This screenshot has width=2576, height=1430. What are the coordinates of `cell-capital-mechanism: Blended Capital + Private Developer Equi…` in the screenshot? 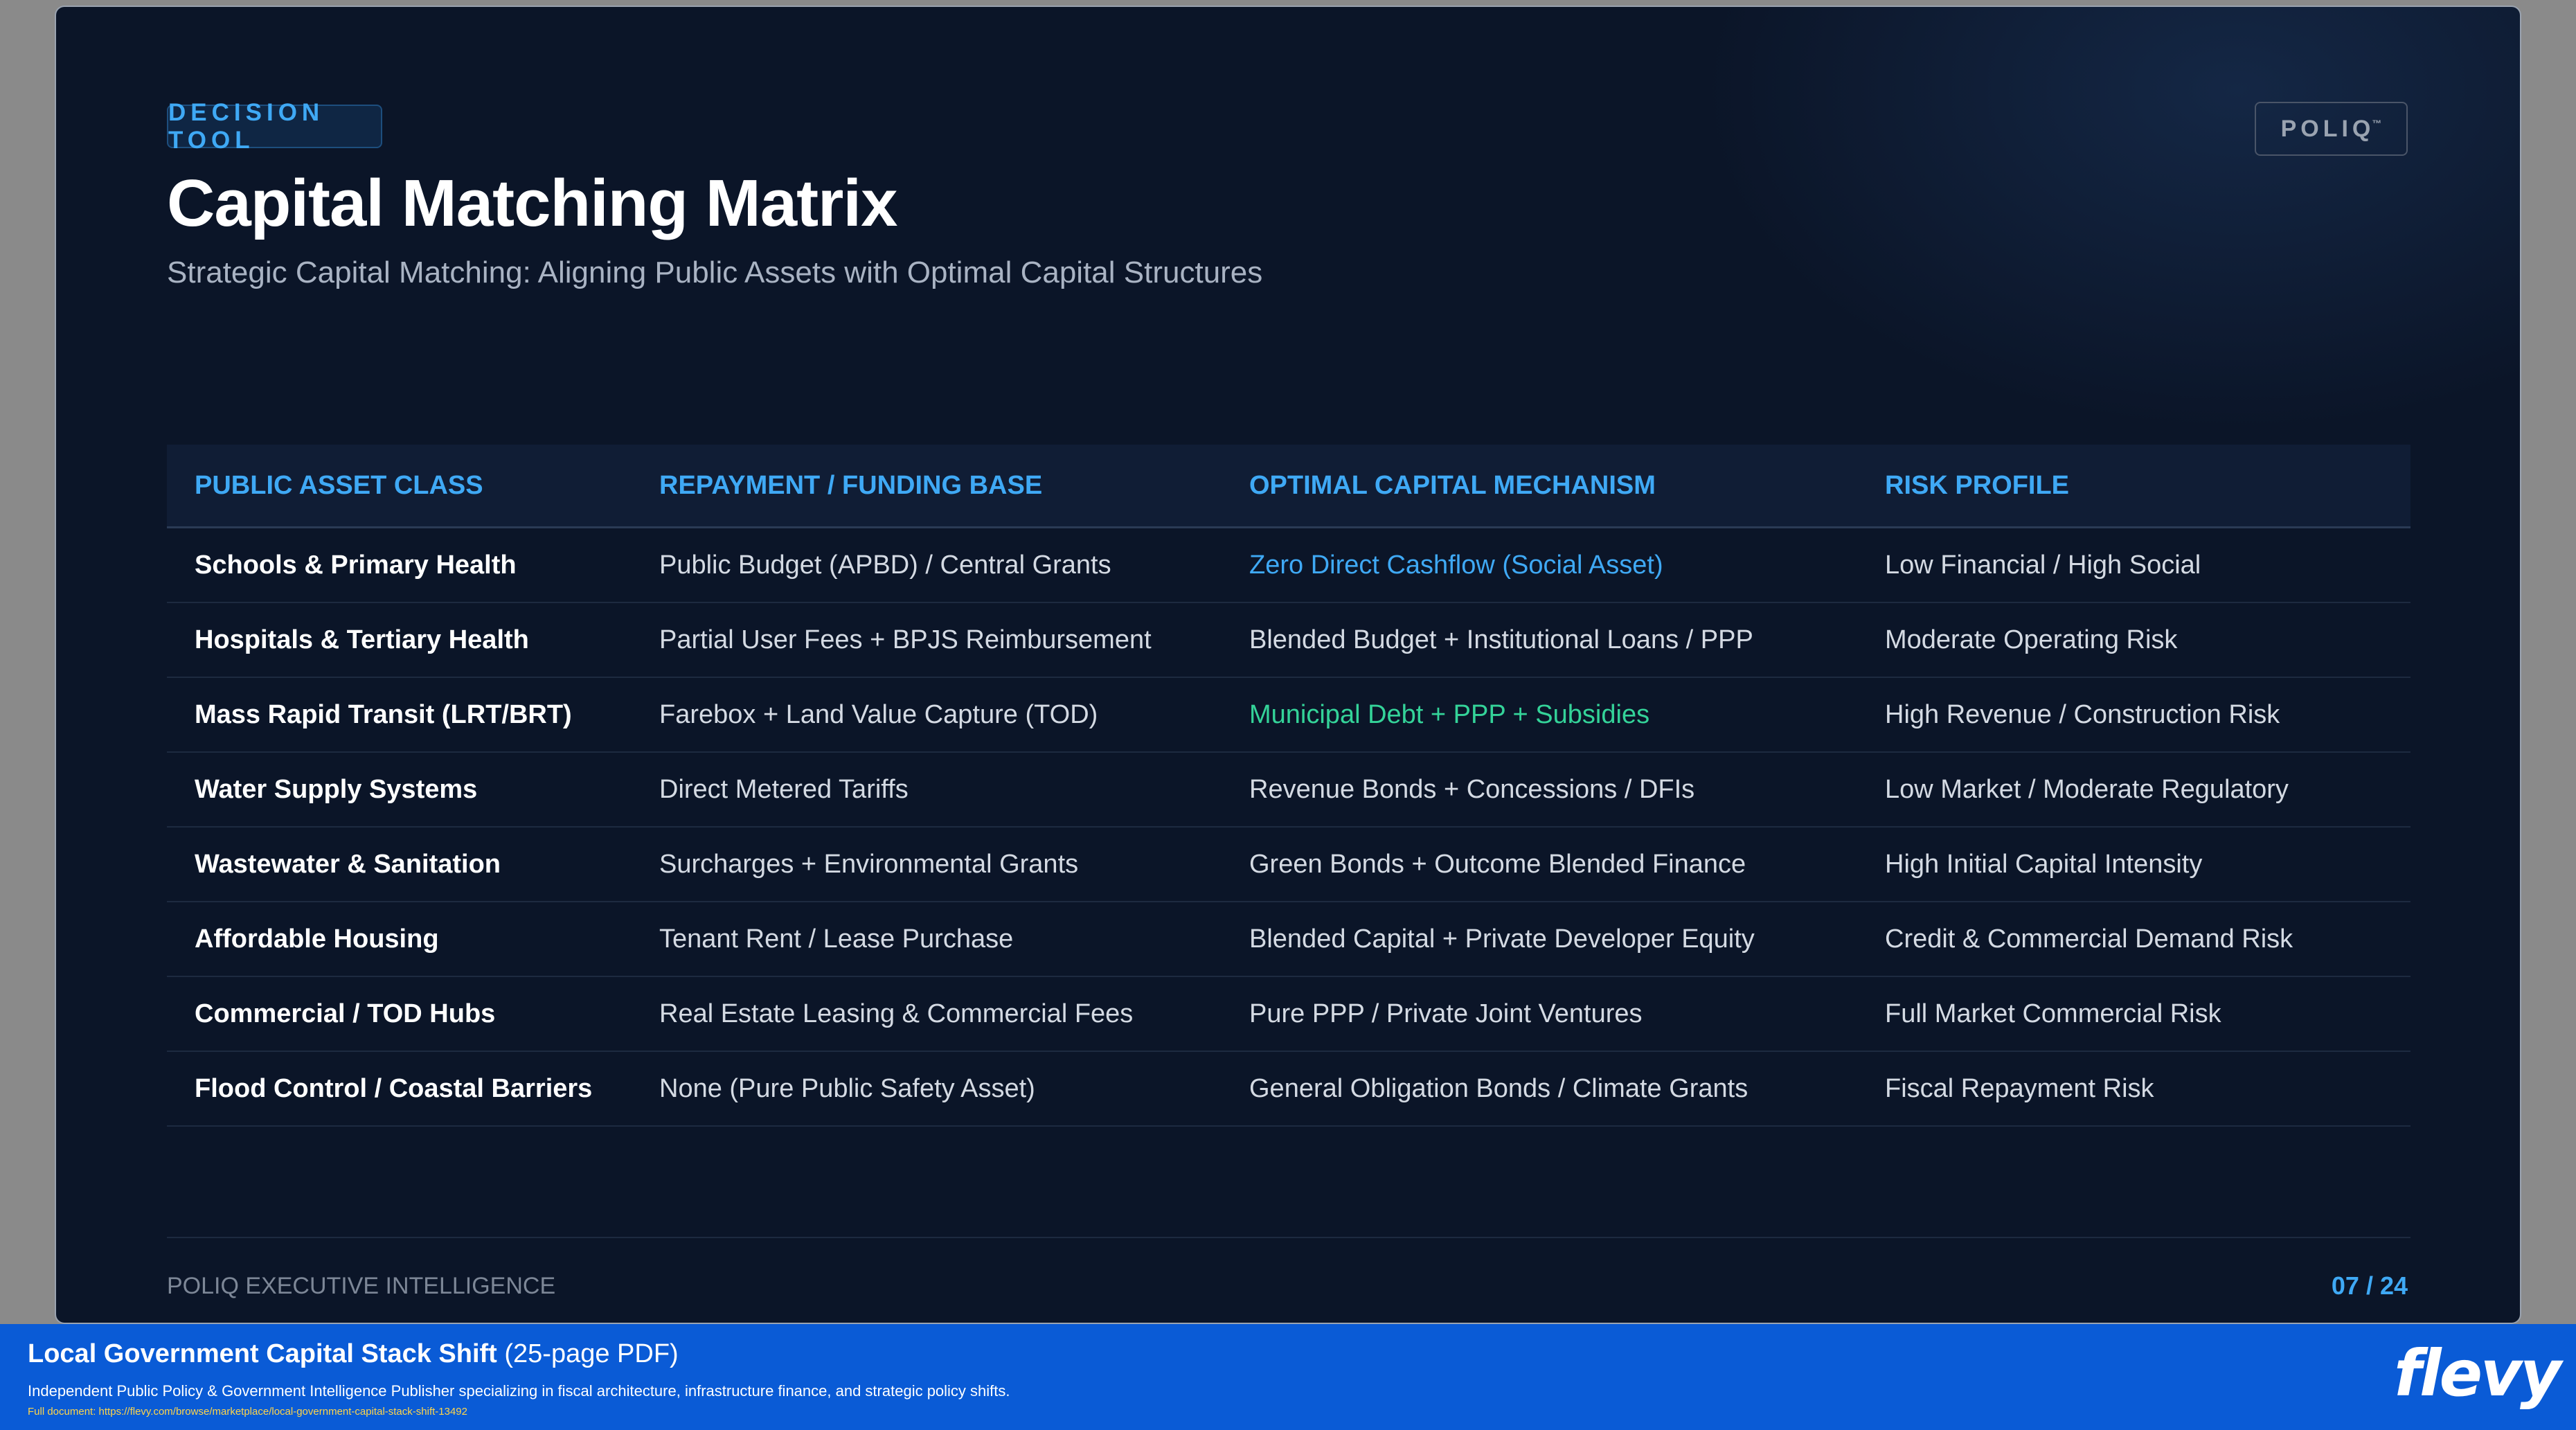 It's located at (1502, 939).